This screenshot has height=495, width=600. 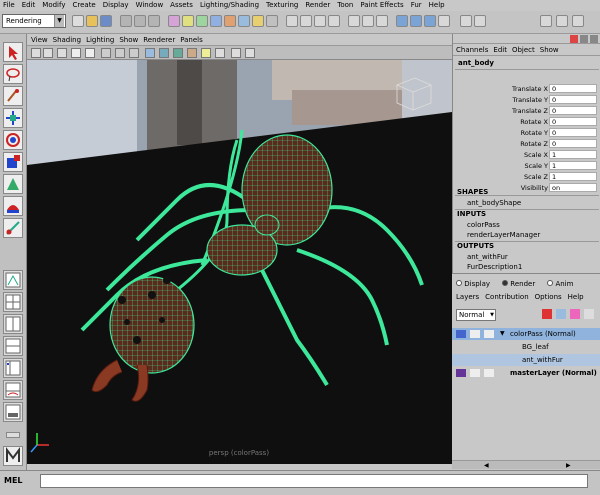 What do you see at coordinates (382, 21) in the screenshot?
I see `construction-history-icon` at bounding box center [382, 21].